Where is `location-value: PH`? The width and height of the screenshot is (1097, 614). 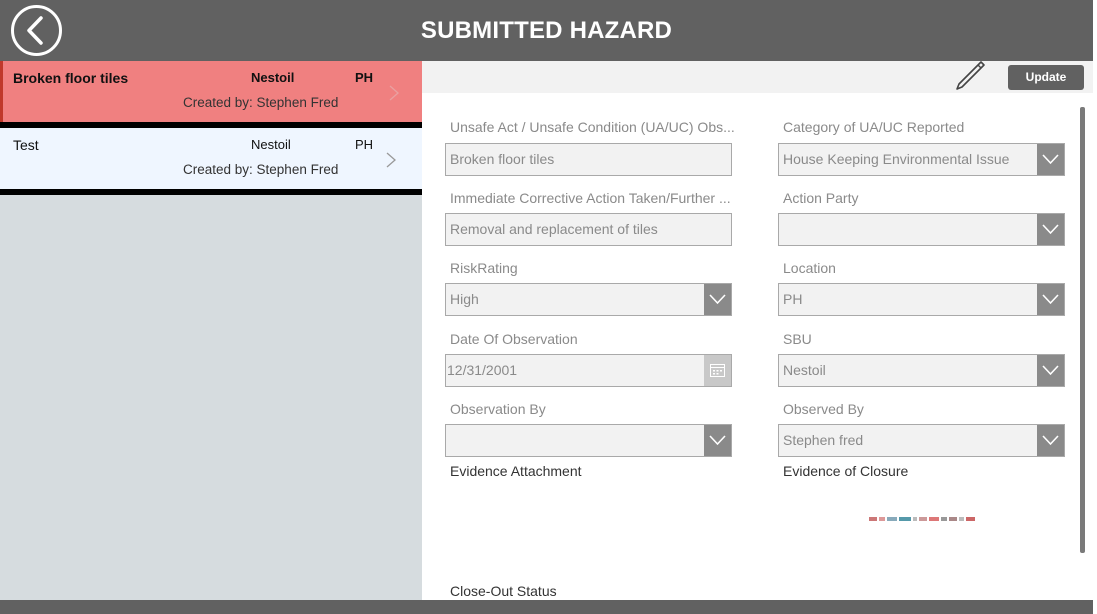
location-value: PH is located at coordinates (793, 299).